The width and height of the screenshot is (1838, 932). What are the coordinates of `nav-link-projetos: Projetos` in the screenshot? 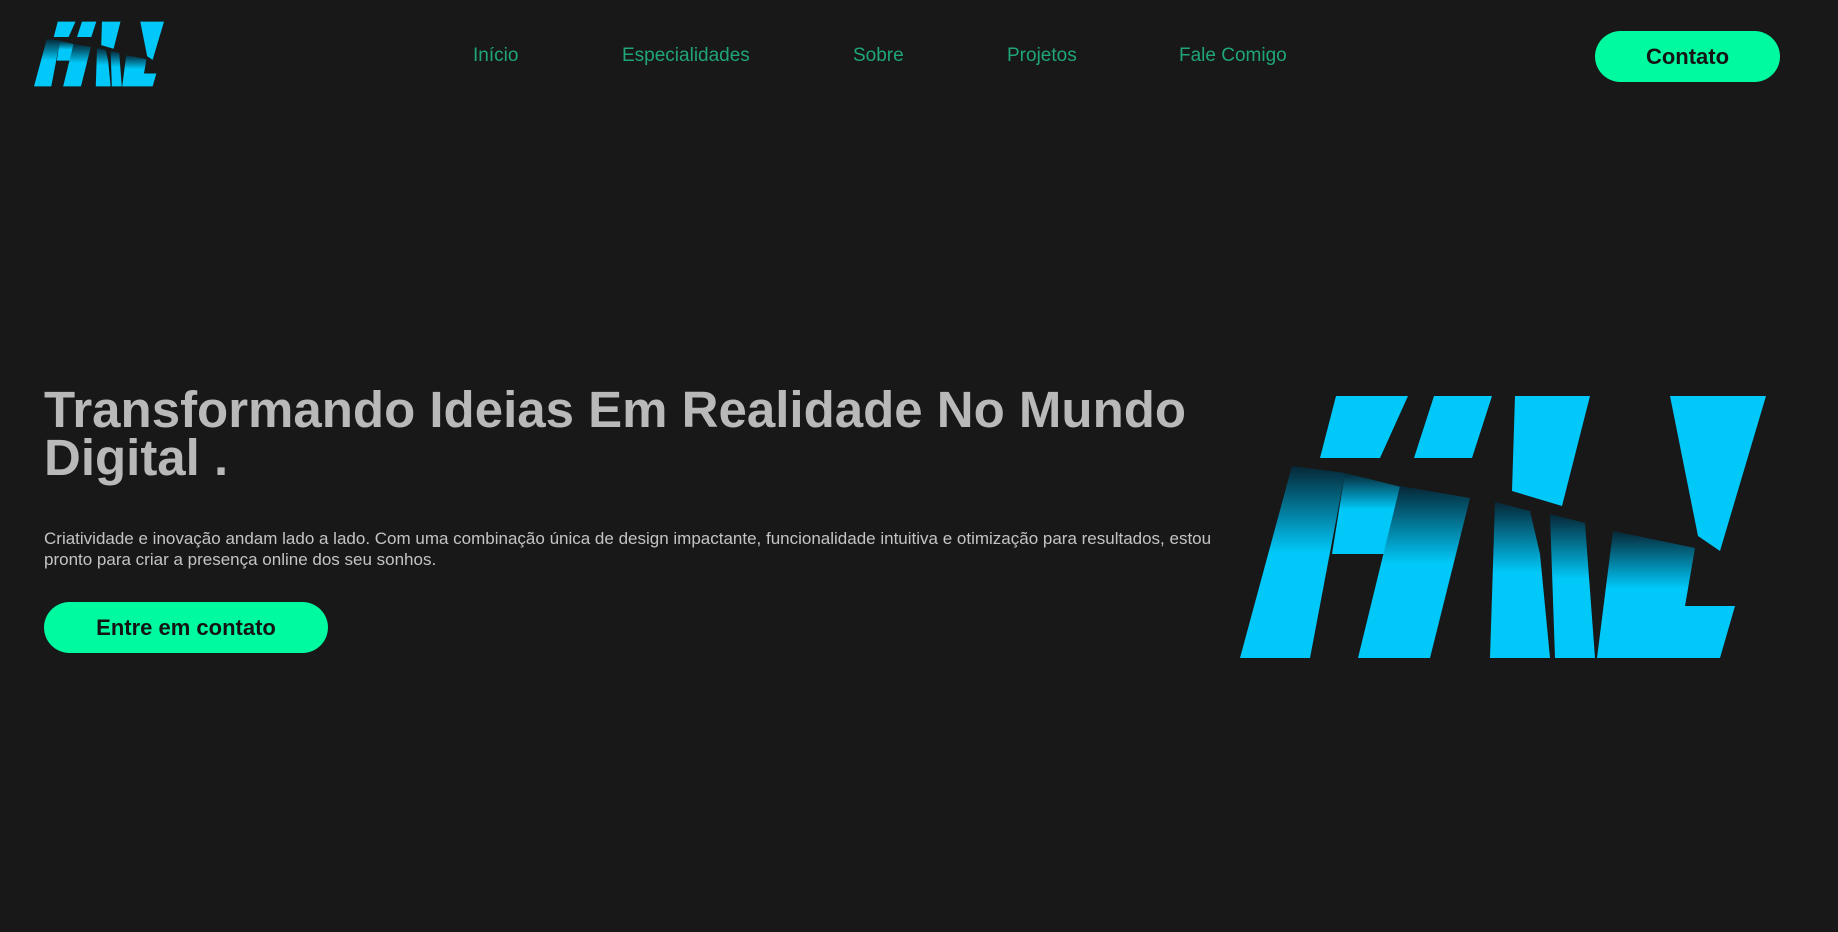 It's located at (1042, 56).